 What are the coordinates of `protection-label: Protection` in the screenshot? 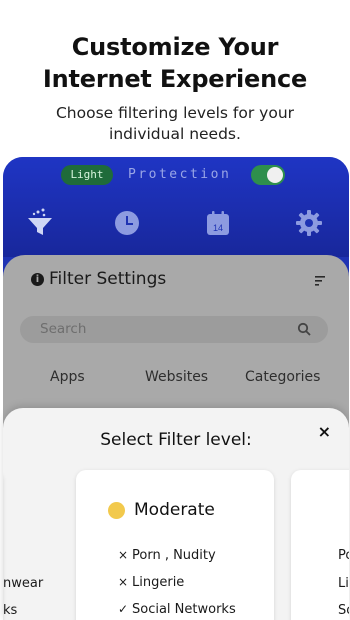 It's located at (180, 174).